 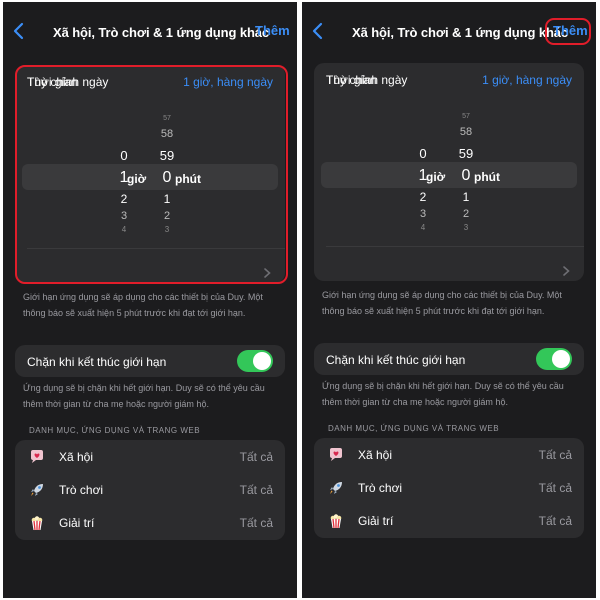 What do you see at coordinates (466, 228) in the screenshot?
I see `picker-minute-item: 3` at bounding box center [466, 228].